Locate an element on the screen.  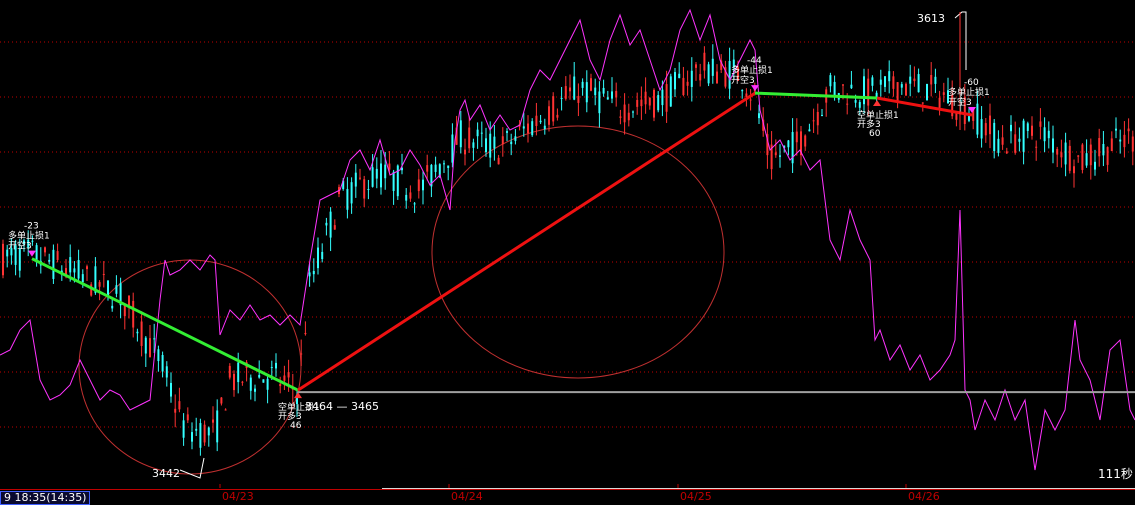
signal-label: -23 is located at coordinates (31, 227).